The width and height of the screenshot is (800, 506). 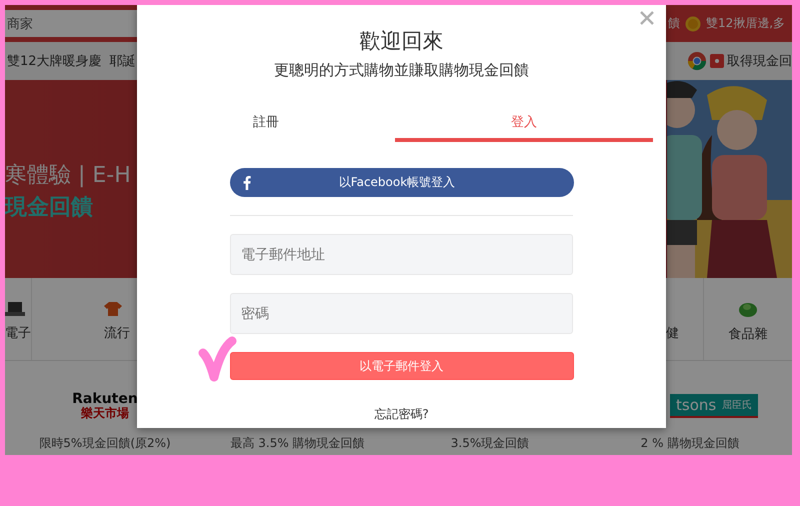 I want to click on extension-link: 取得現金回, so click(x=759, y=61).